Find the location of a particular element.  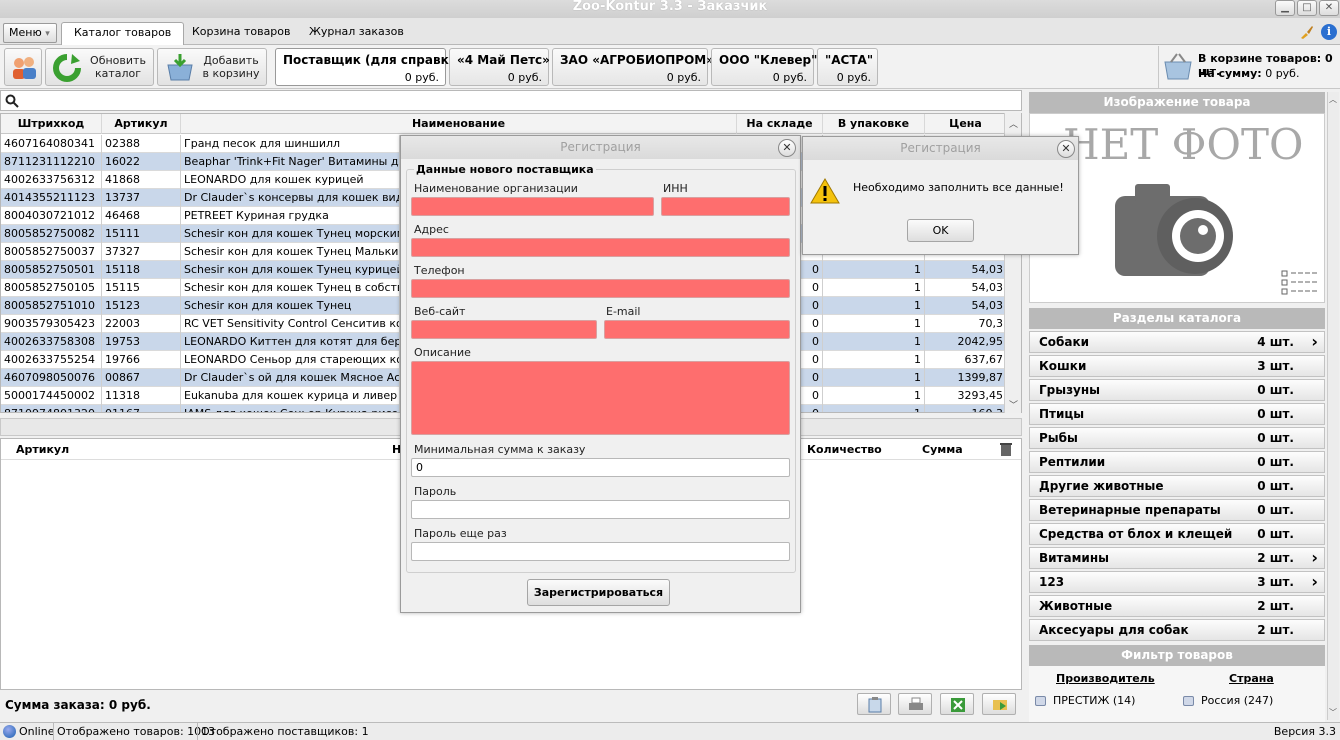

table-cell: 4002633758308 is located at coordinates (51, 342).